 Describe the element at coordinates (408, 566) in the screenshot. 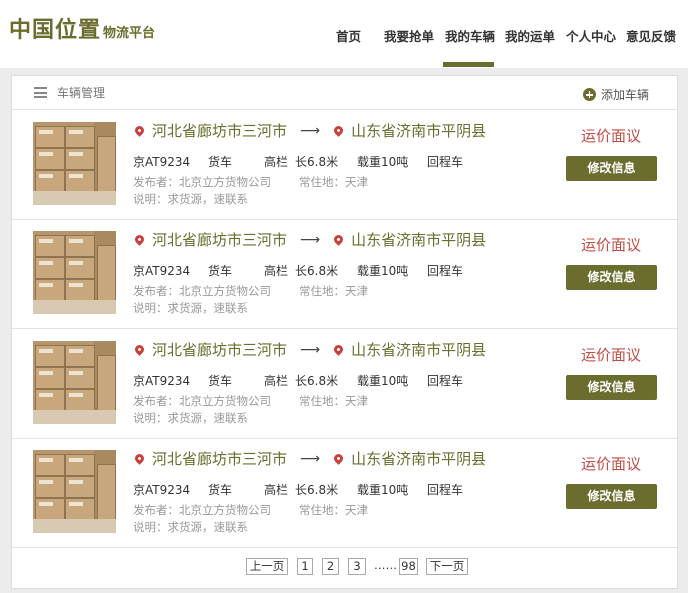

I see `page-last-button: 98` at that location.